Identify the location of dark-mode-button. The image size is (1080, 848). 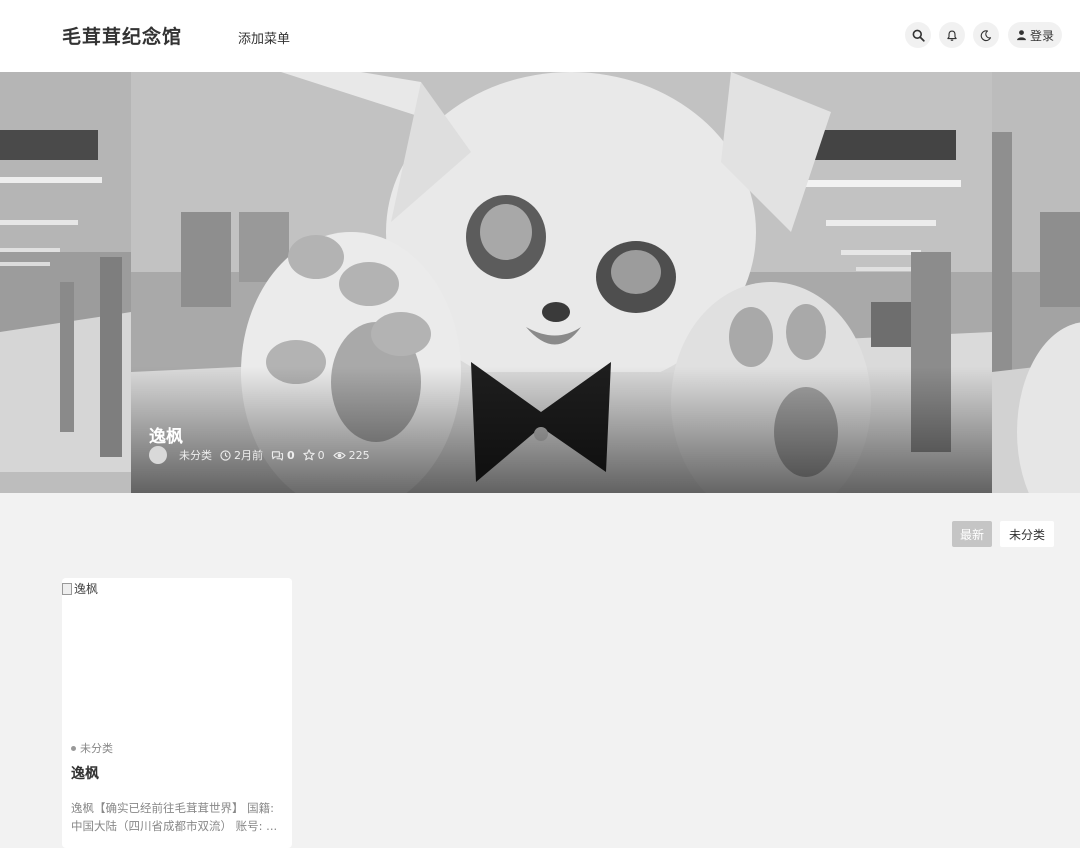
(986, 35).